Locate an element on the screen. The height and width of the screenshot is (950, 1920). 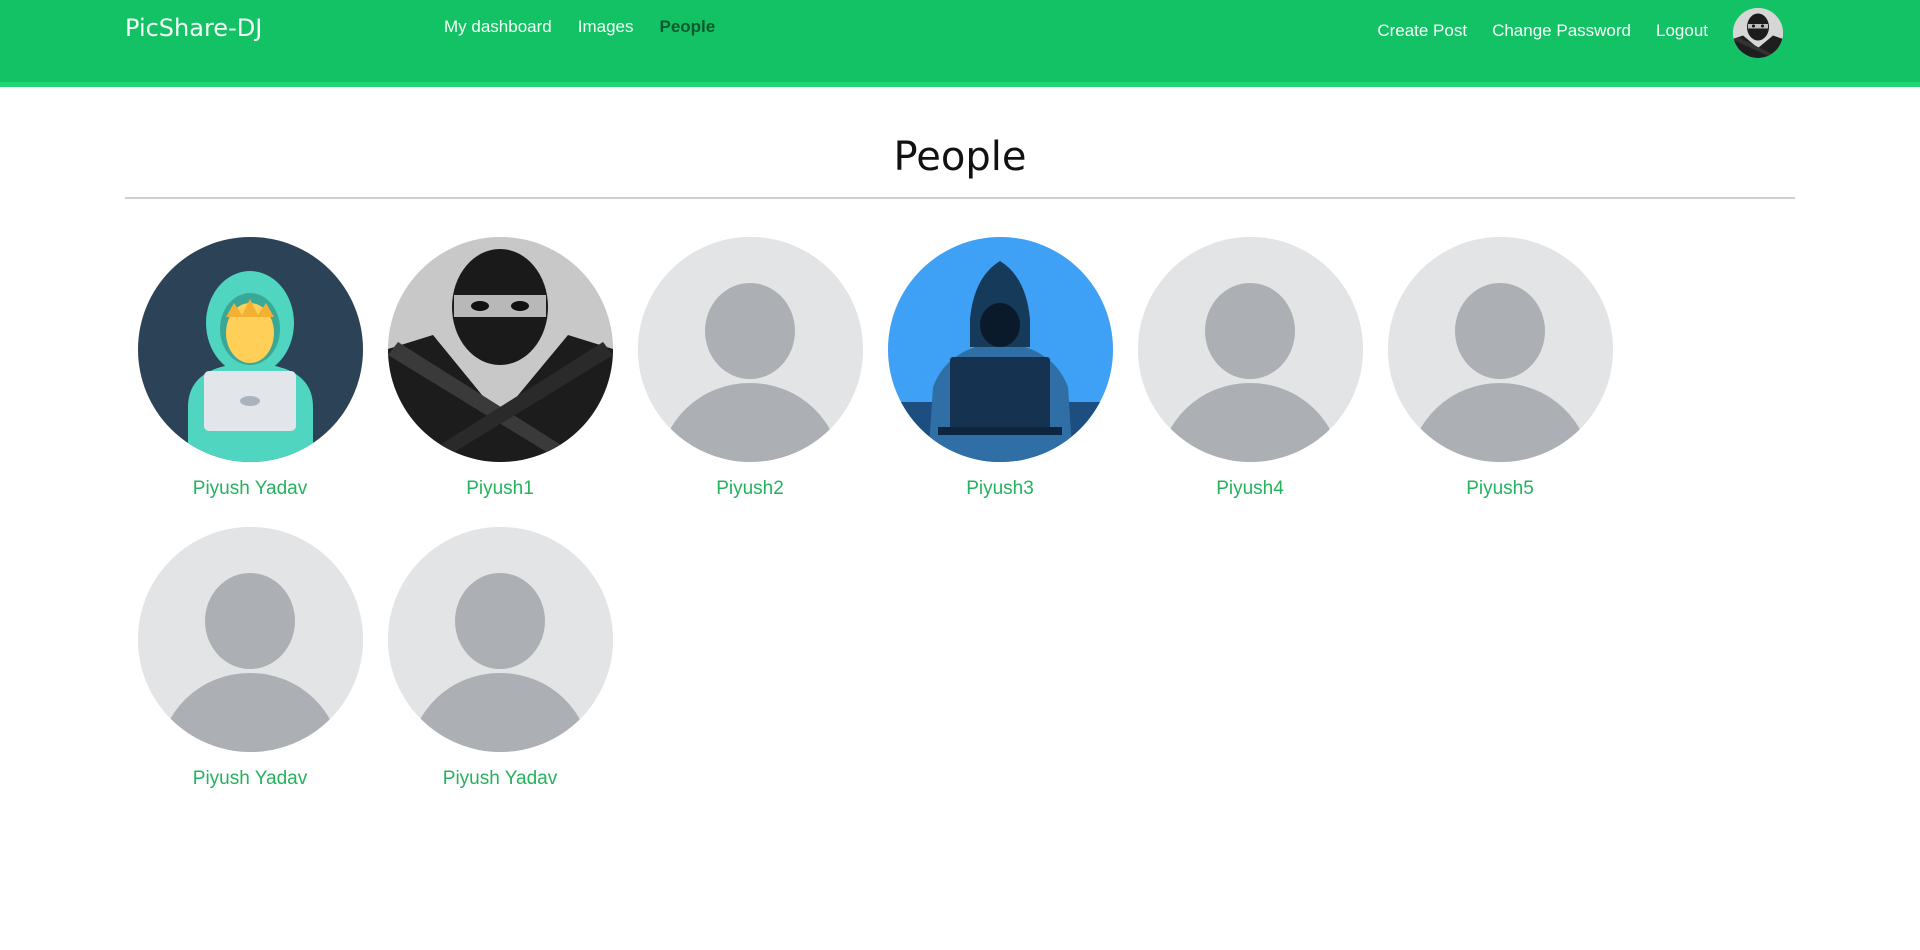
person-name-link: Piyush5 is located at coordinates (1500, 489).